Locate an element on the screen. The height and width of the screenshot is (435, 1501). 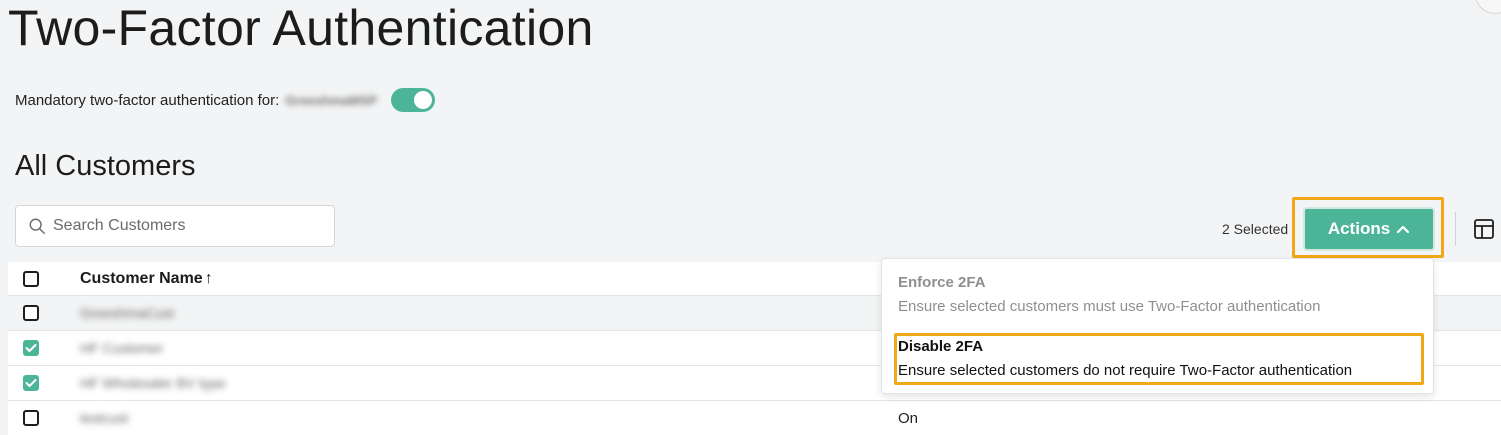
column-header-customer-name: Customer Name ↑ is located at coordinates (146, 279).